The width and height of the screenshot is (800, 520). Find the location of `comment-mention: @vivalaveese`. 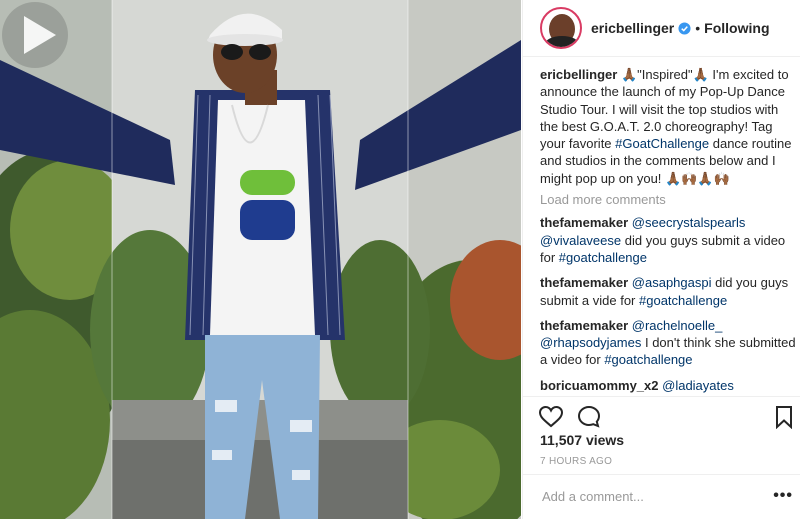

comment-mention: @vivalaveese is located at coordinates (580, 240).